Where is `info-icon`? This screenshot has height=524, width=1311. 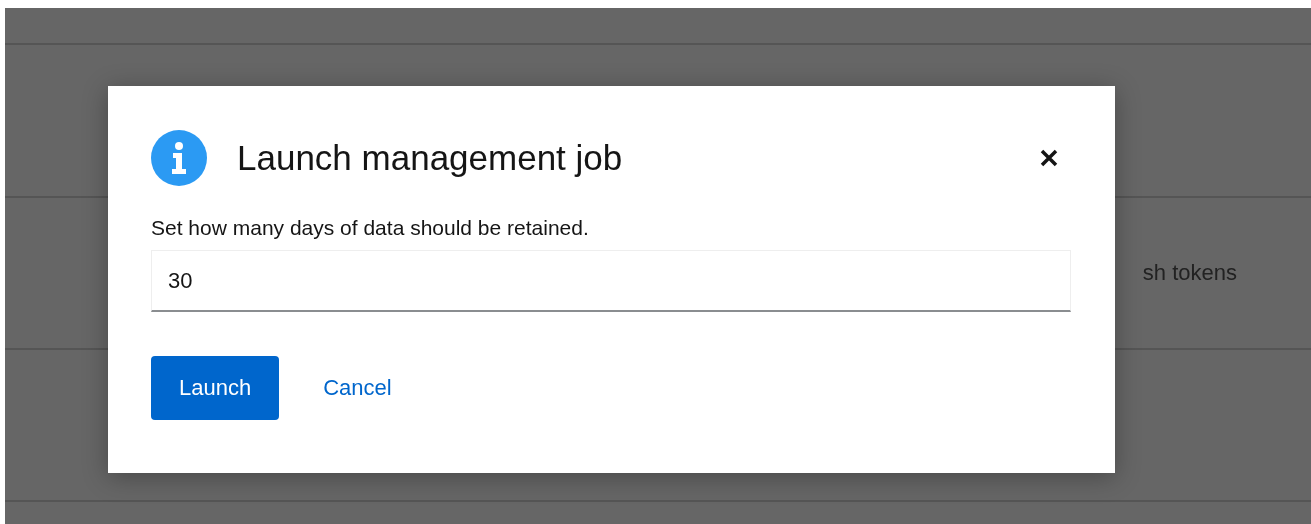 info-icon is located at coordinates (179, 158).